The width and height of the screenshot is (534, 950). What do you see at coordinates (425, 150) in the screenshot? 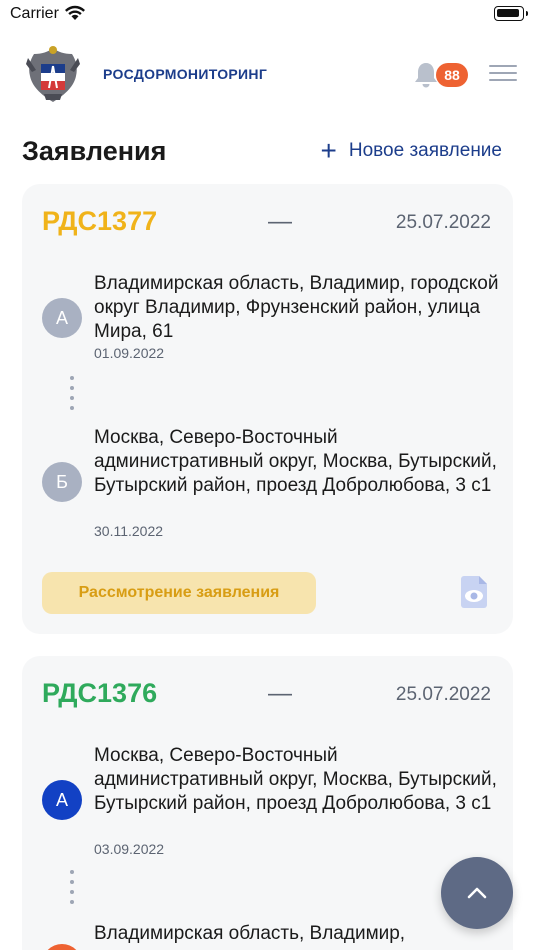
I see `new-application-label: Новое заявление` at bounding box center [425, 150].